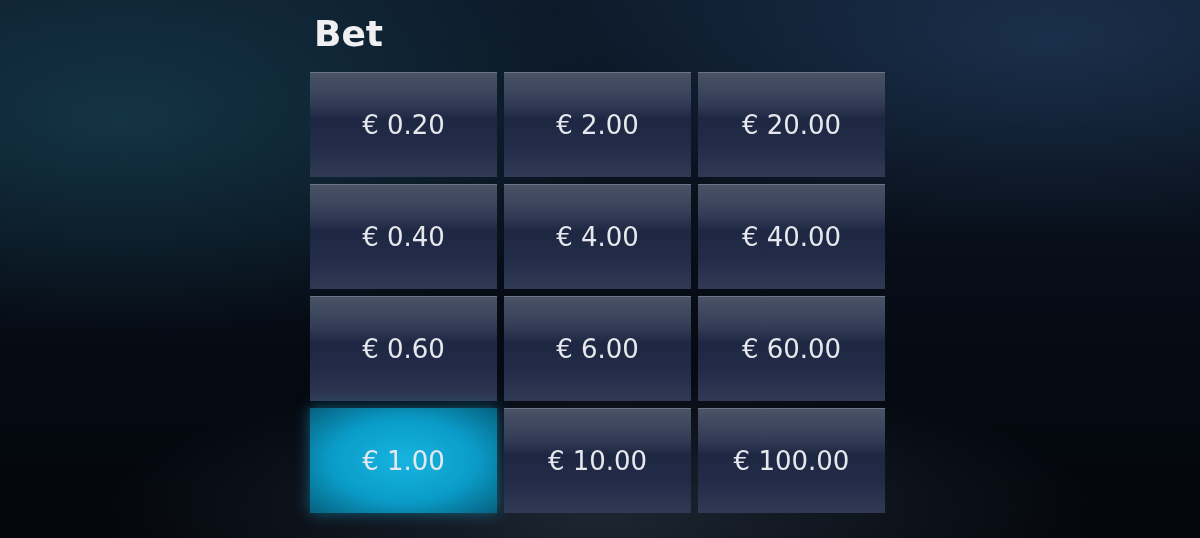 The image size is (1200, 538). What do you see at coordinates (403, 124) in the screenshot?
I see `bet-amount-button: € 0.20` at bounding box center [403, 124].